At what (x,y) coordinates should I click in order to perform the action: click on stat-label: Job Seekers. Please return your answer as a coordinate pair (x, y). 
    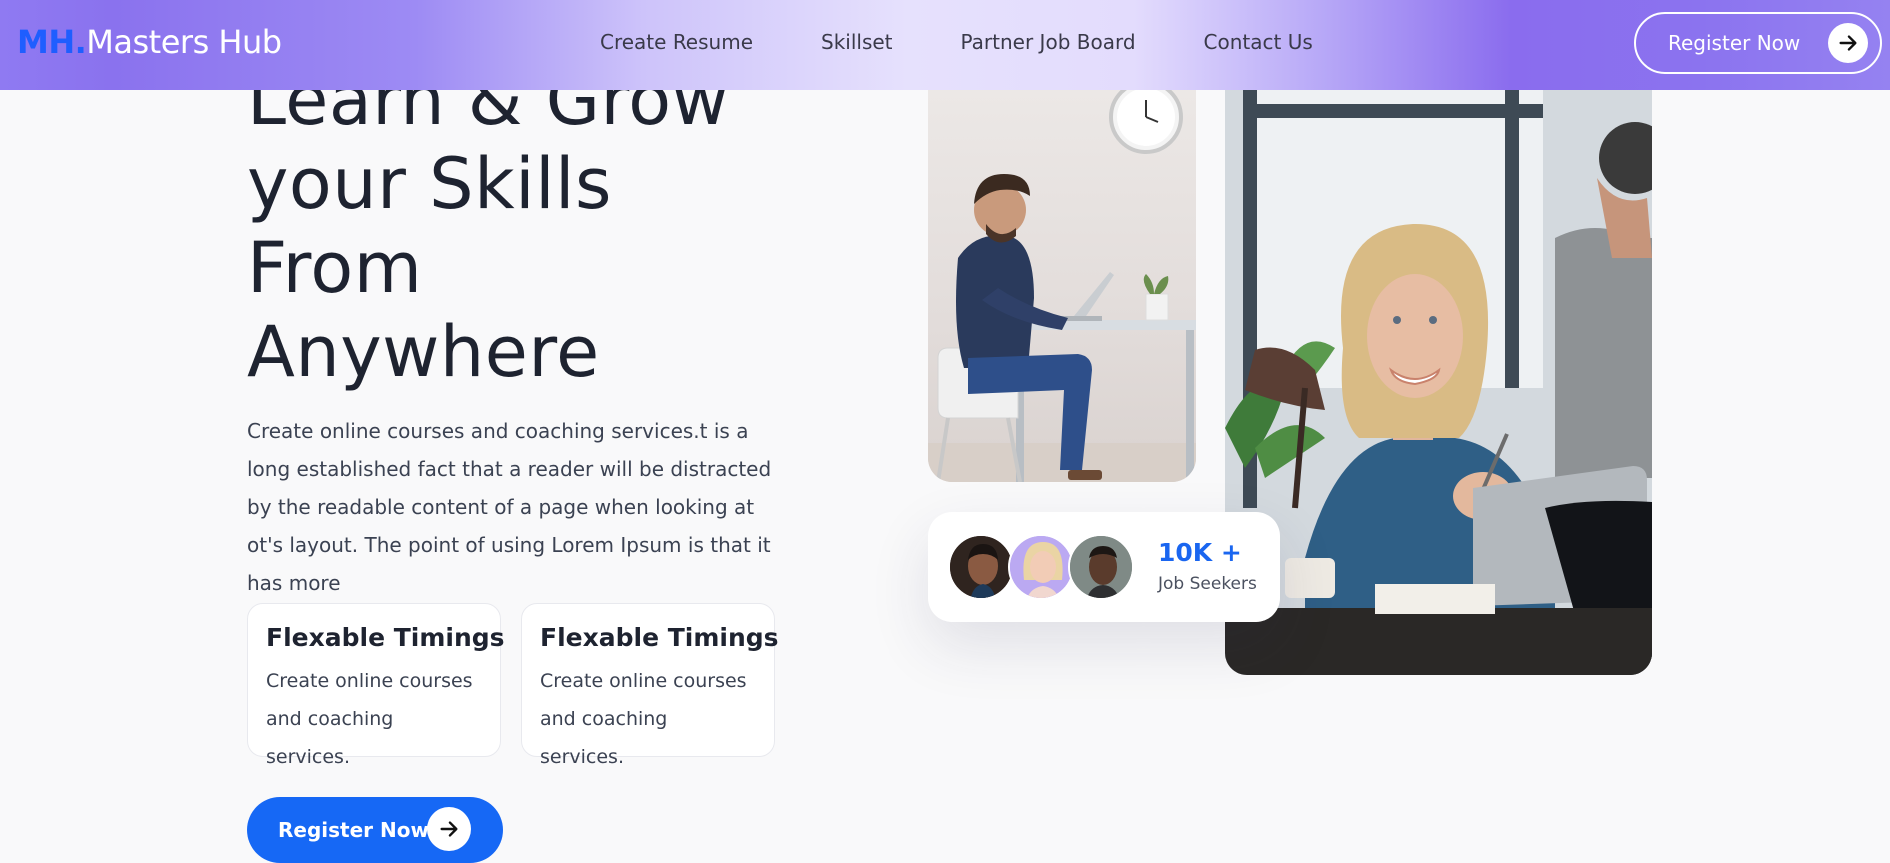
    Looking at the image, I should click on (1207, 584).